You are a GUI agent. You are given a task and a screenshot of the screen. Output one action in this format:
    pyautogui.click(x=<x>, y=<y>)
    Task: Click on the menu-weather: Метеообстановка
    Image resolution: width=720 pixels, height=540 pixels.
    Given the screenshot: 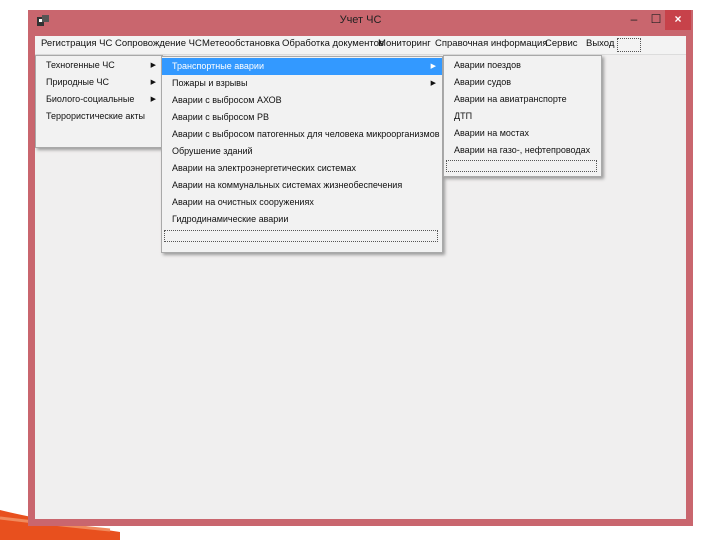 What is the action you would take?
    pyautogui.click(x=241, y=43)
    